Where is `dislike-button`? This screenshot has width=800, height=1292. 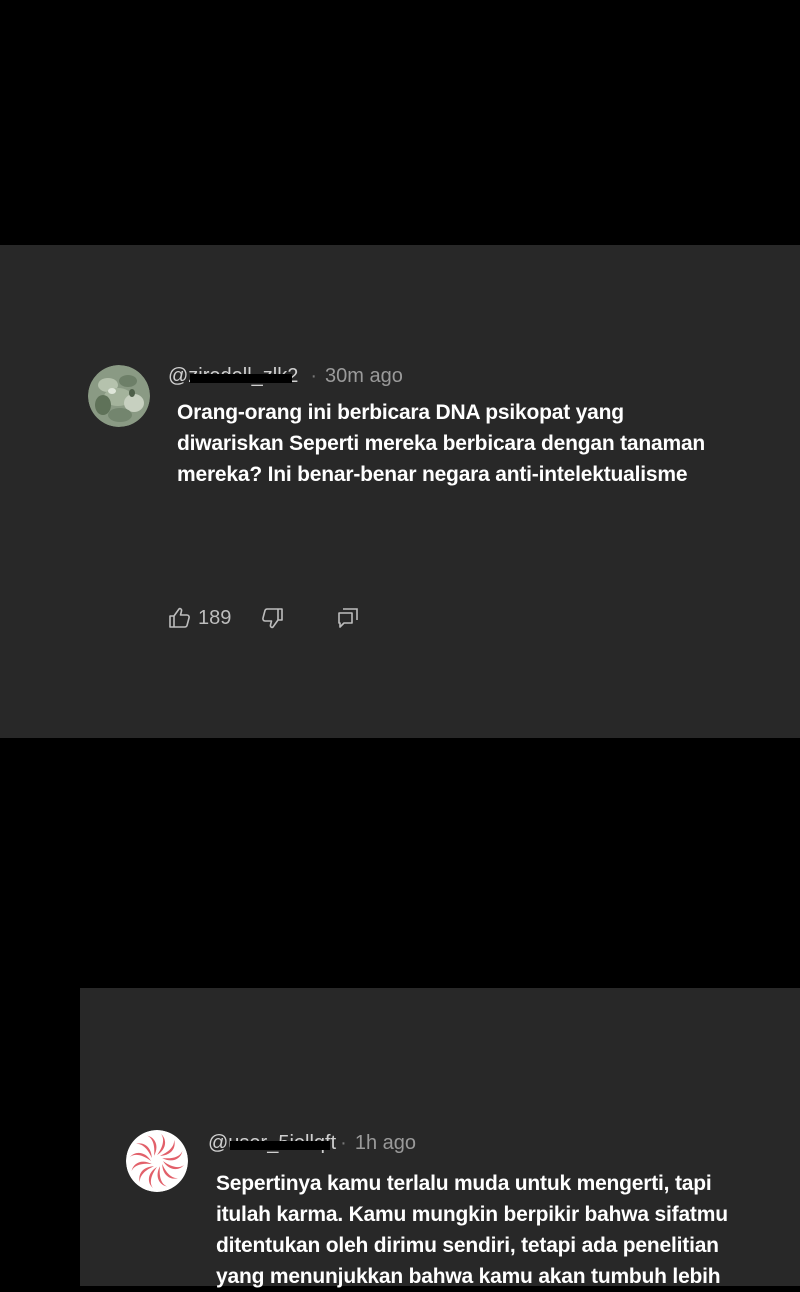
dislike-button is located at coordinates (272, 618).